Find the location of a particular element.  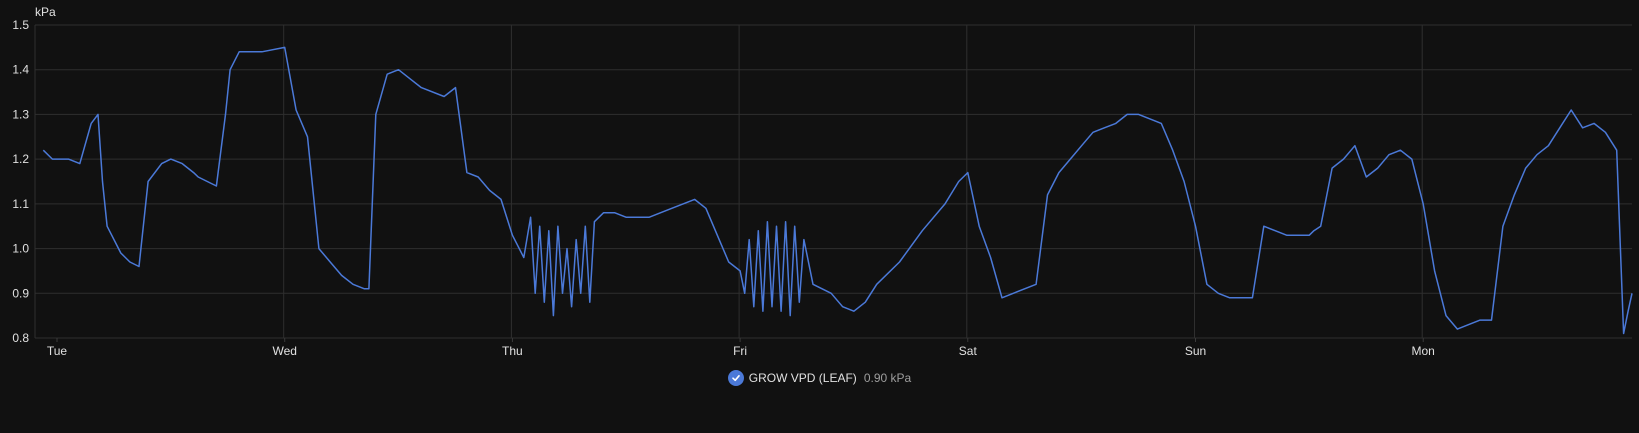

y-axis: 0.8 0.9 1.0 1.1 1.2 1.3 1.4 1.5 is located at coordinates (20, 181).